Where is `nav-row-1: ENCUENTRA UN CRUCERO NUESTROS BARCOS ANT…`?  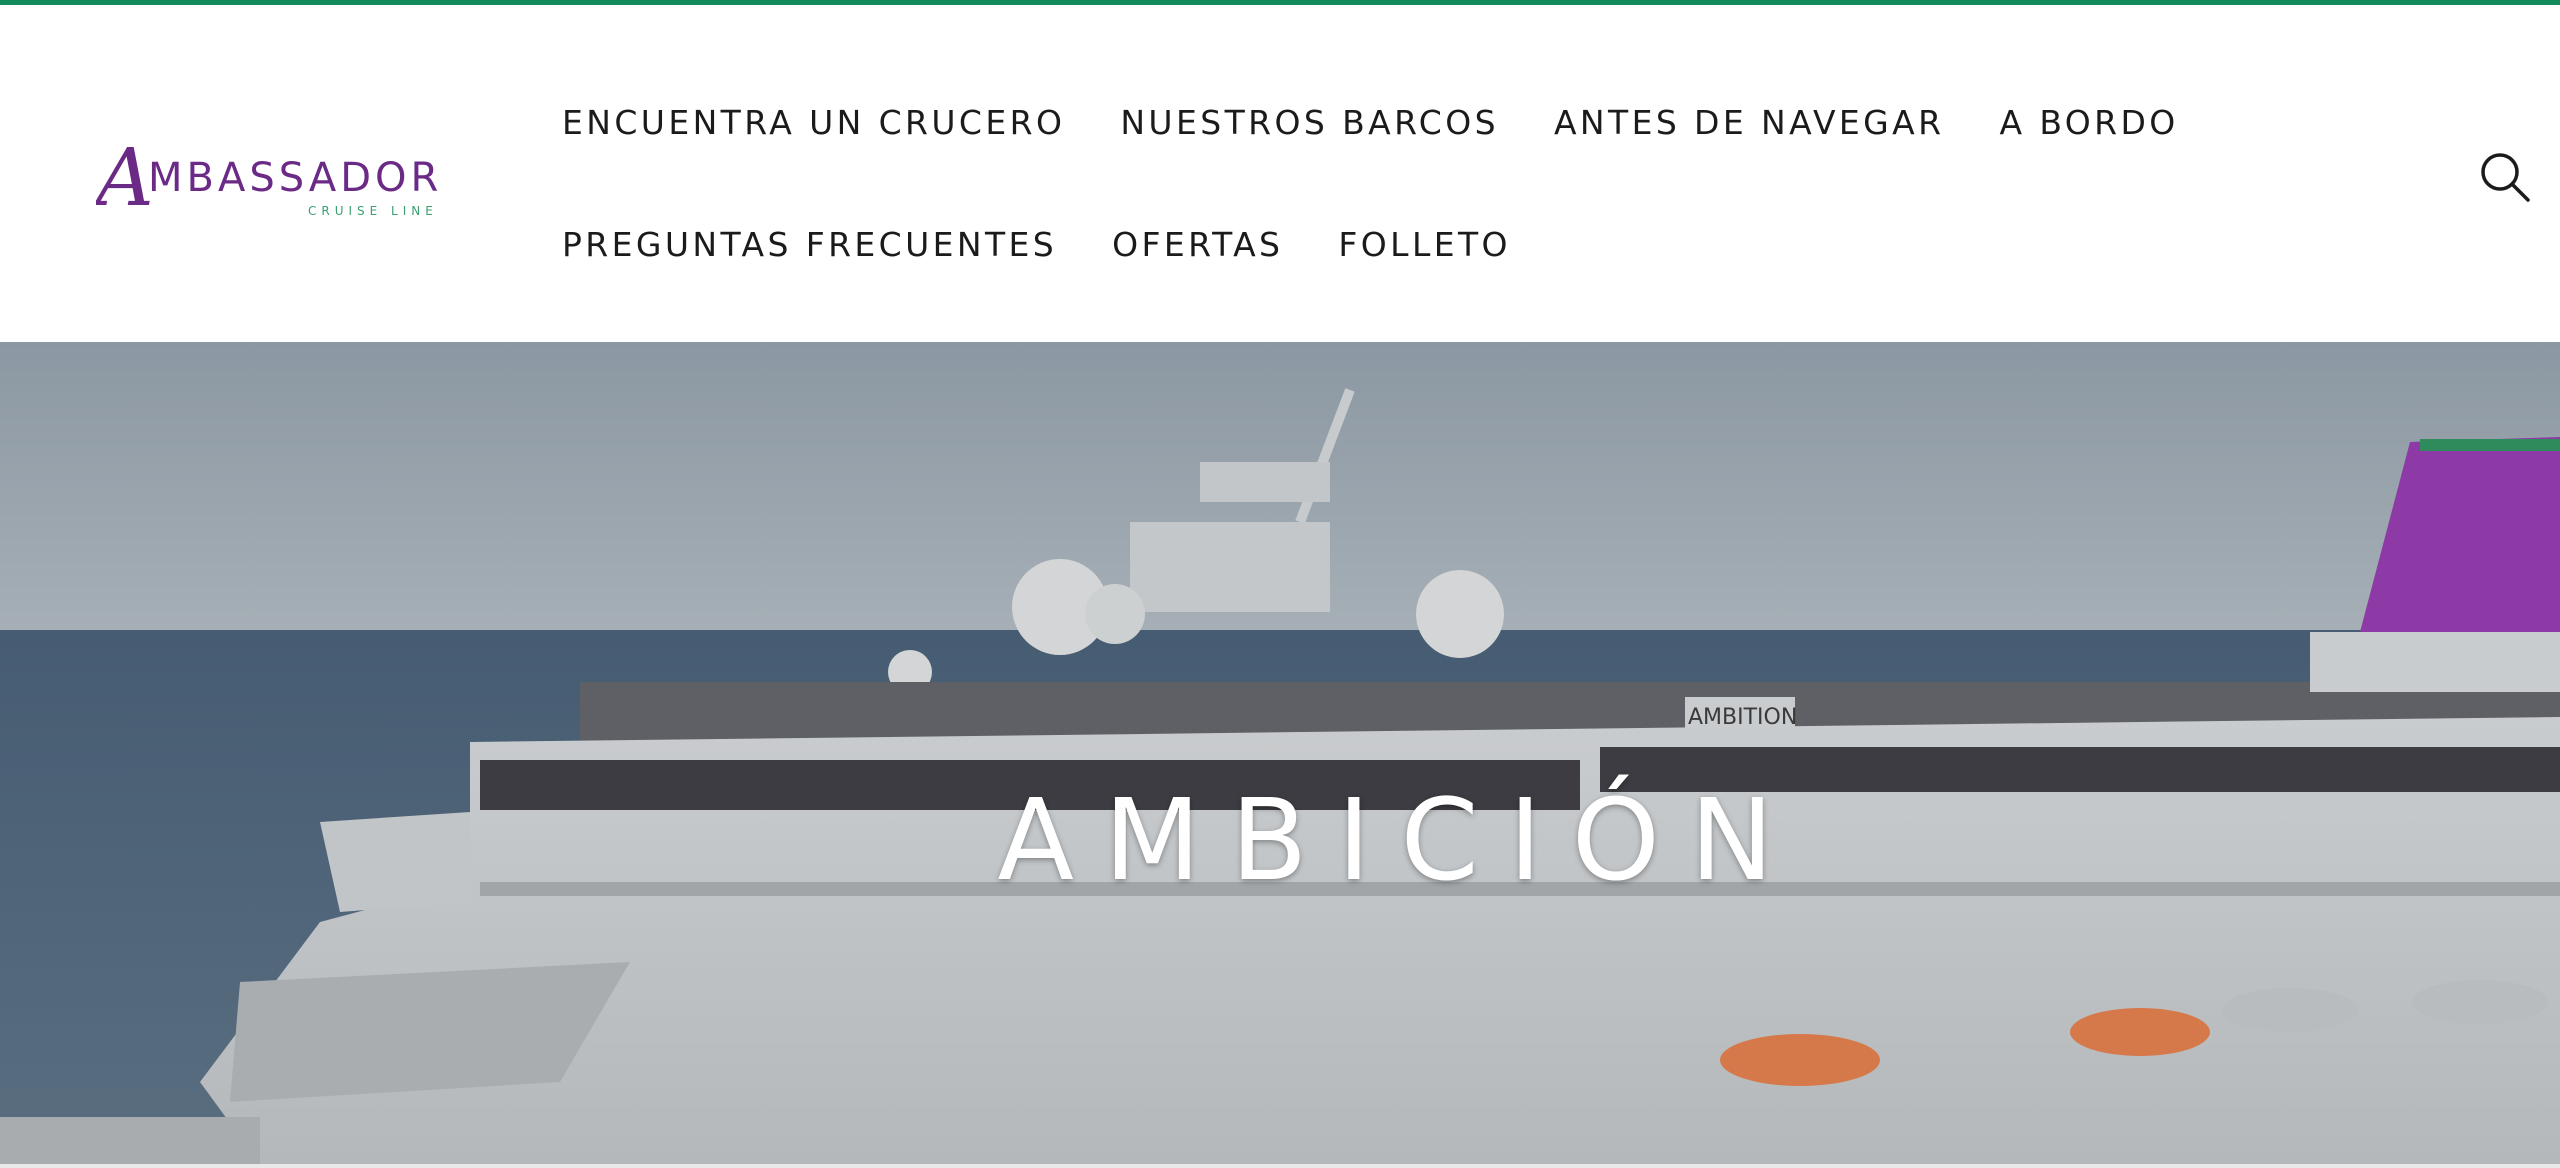 nav-row-1: ENCUENTRA UN CRUCERO NUESTROS BARCOS ANT… is located at coordinates (1392, 122).